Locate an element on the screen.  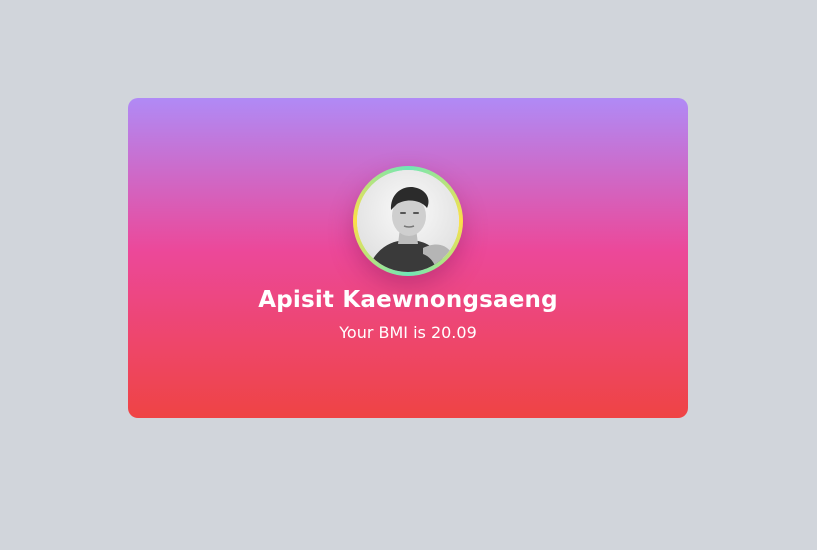
profile-photo-icon is located at coordinates (408, 221).